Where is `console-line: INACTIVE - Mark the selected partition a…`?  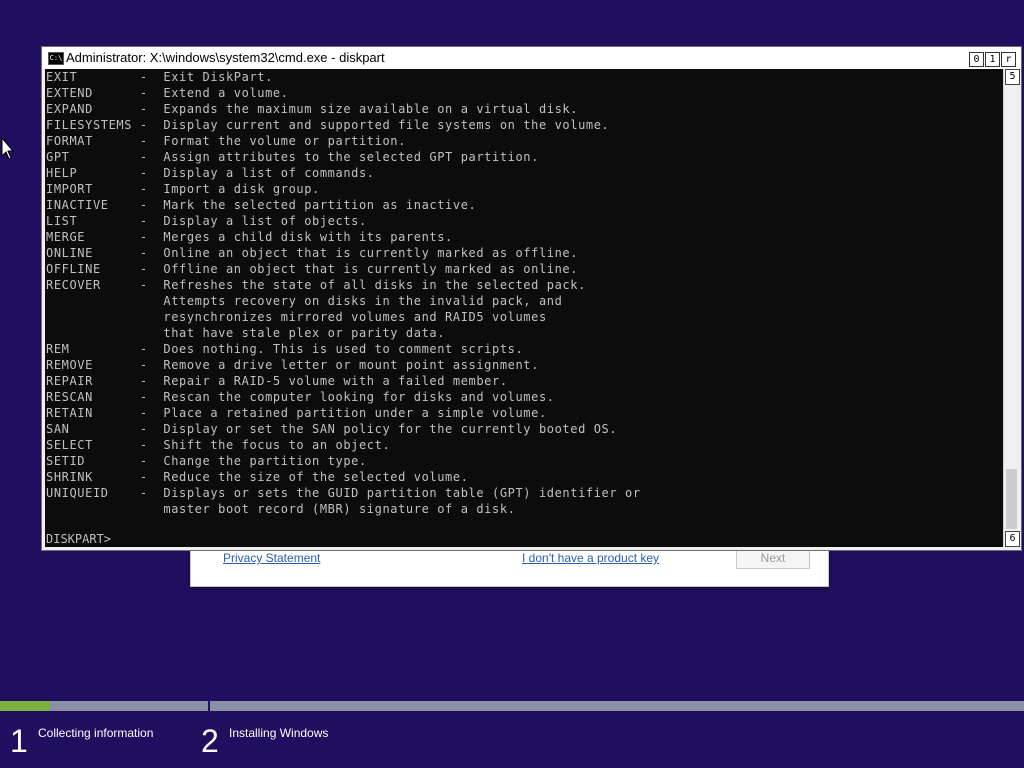 console-line: INACTIVE - Mark the selected partition a… is located at coordinates (261, 205).